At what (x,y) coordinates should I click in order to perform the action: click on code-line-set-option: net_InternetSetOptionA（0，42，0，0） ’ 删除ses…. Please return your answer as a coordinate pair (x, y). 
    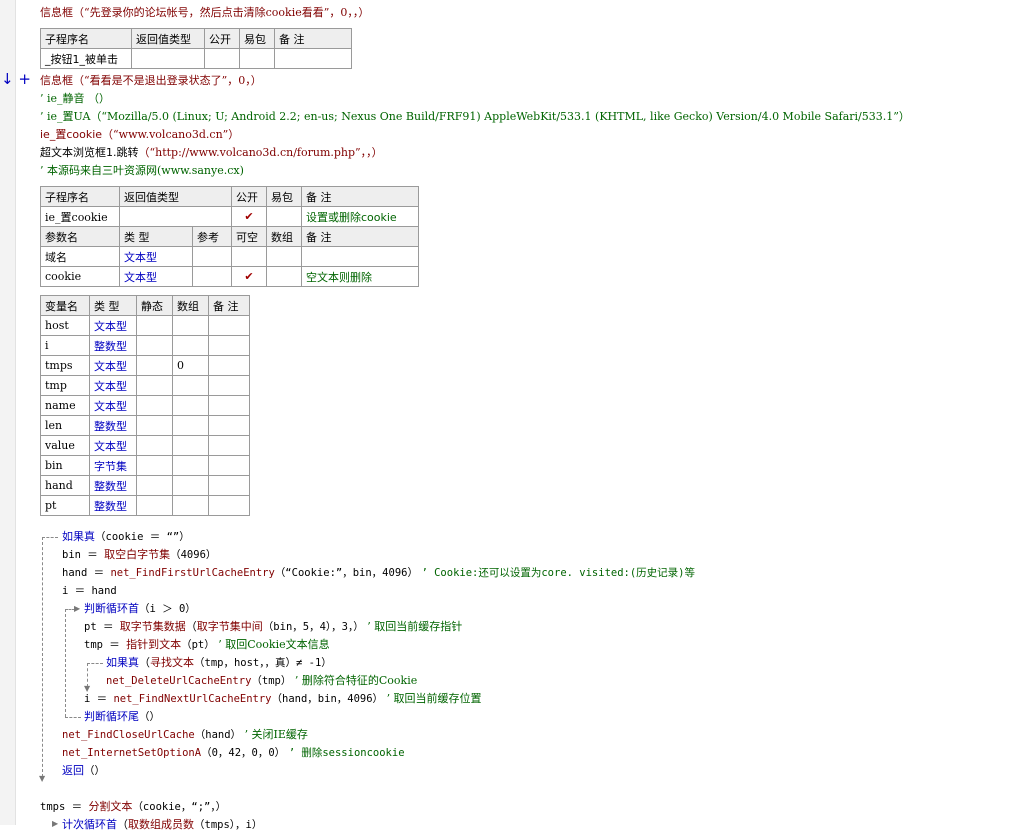
    Looking at the image, I should click on (233, 753).